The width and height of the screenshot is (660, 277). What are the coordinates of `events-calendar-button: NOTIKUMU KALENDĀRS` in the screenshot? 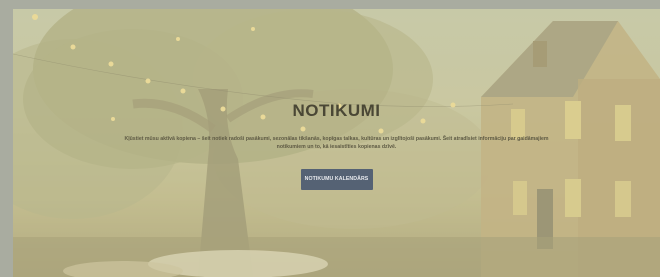 It's located at (336, 179).